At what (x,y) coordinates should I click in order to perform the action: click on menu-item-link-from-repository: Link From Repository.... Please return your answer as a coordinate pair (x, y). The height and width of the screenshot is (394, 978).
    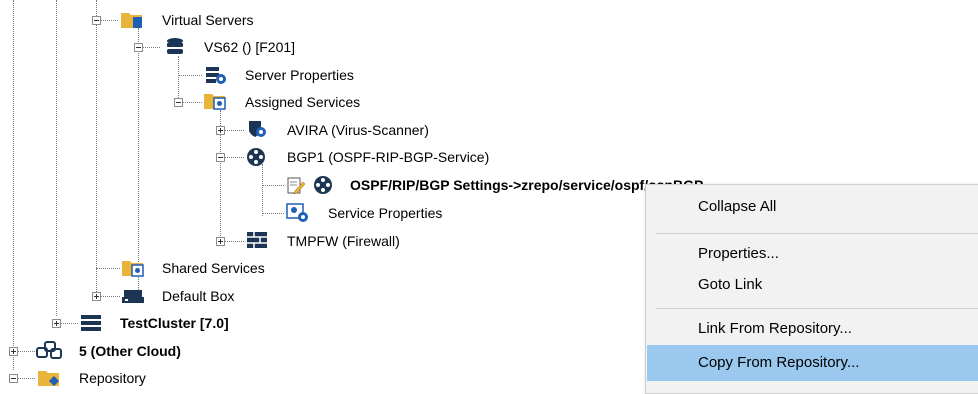
    Looking at the image, I should click on (812, 329).